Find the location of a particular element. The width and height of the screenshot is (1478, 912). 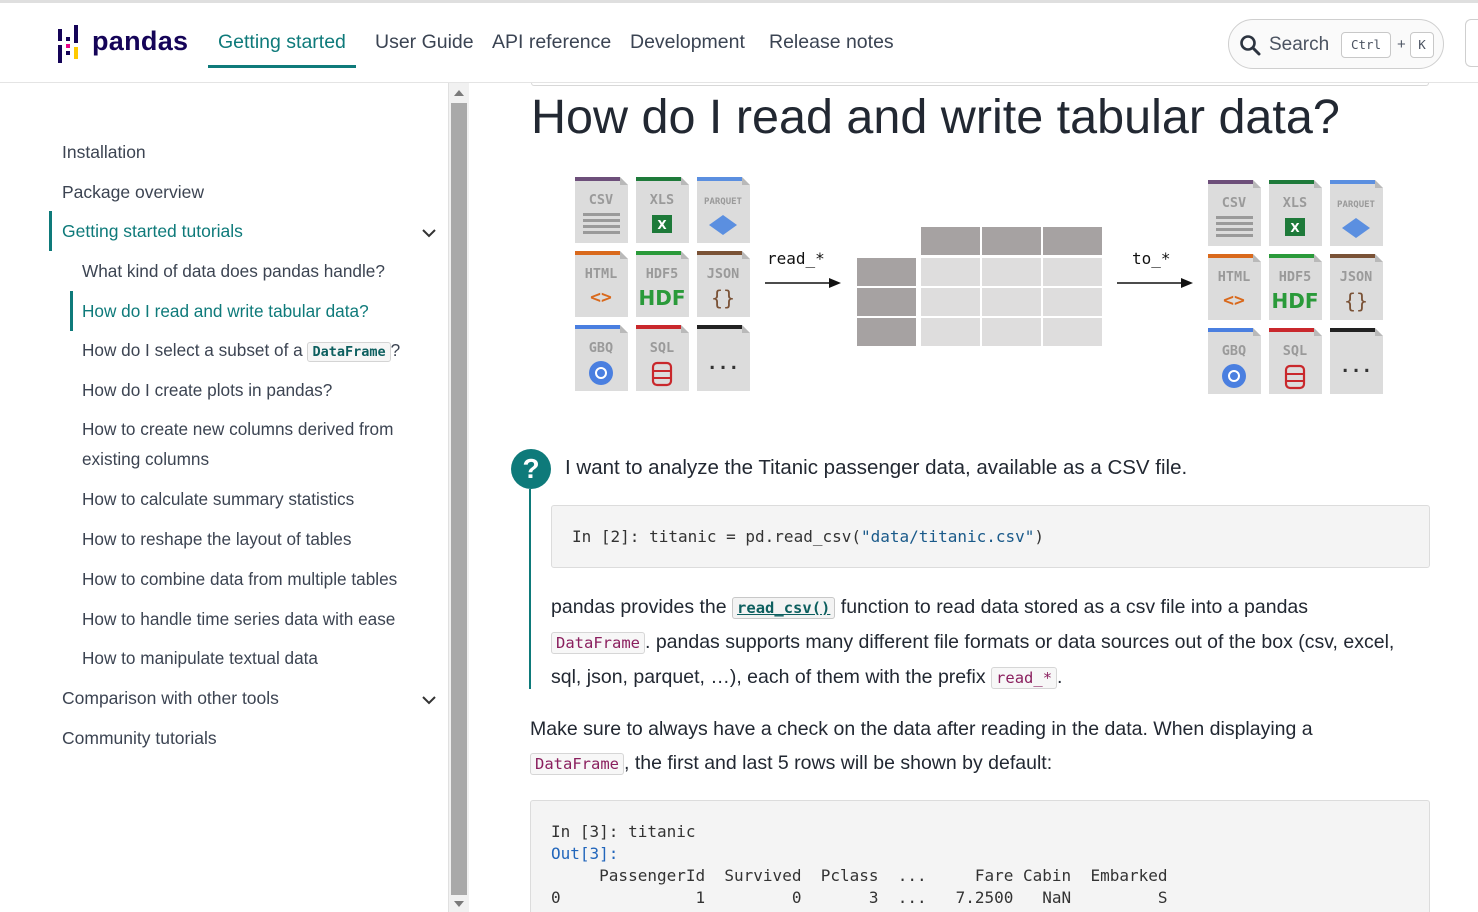

active-indicator is located at coordinates (71, 311).